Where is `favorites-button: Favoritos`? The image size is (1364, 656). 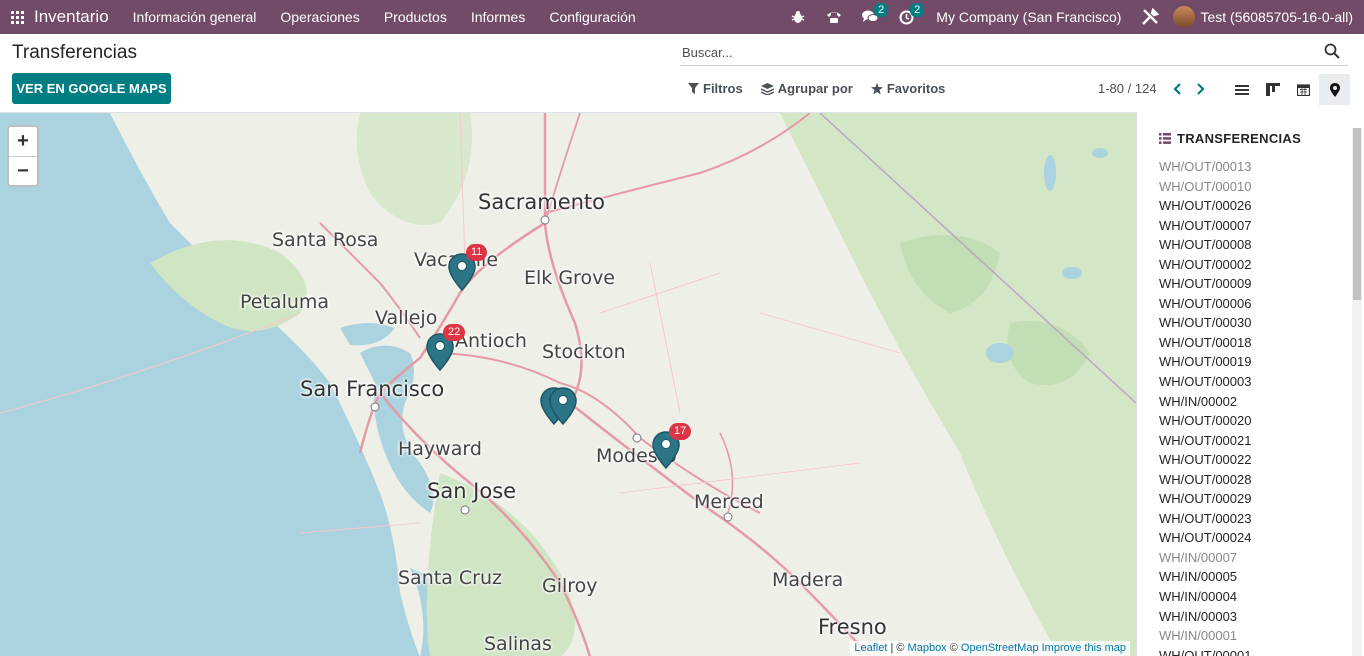 favorites-button: Favoritos is located at coordinates (908, 88).